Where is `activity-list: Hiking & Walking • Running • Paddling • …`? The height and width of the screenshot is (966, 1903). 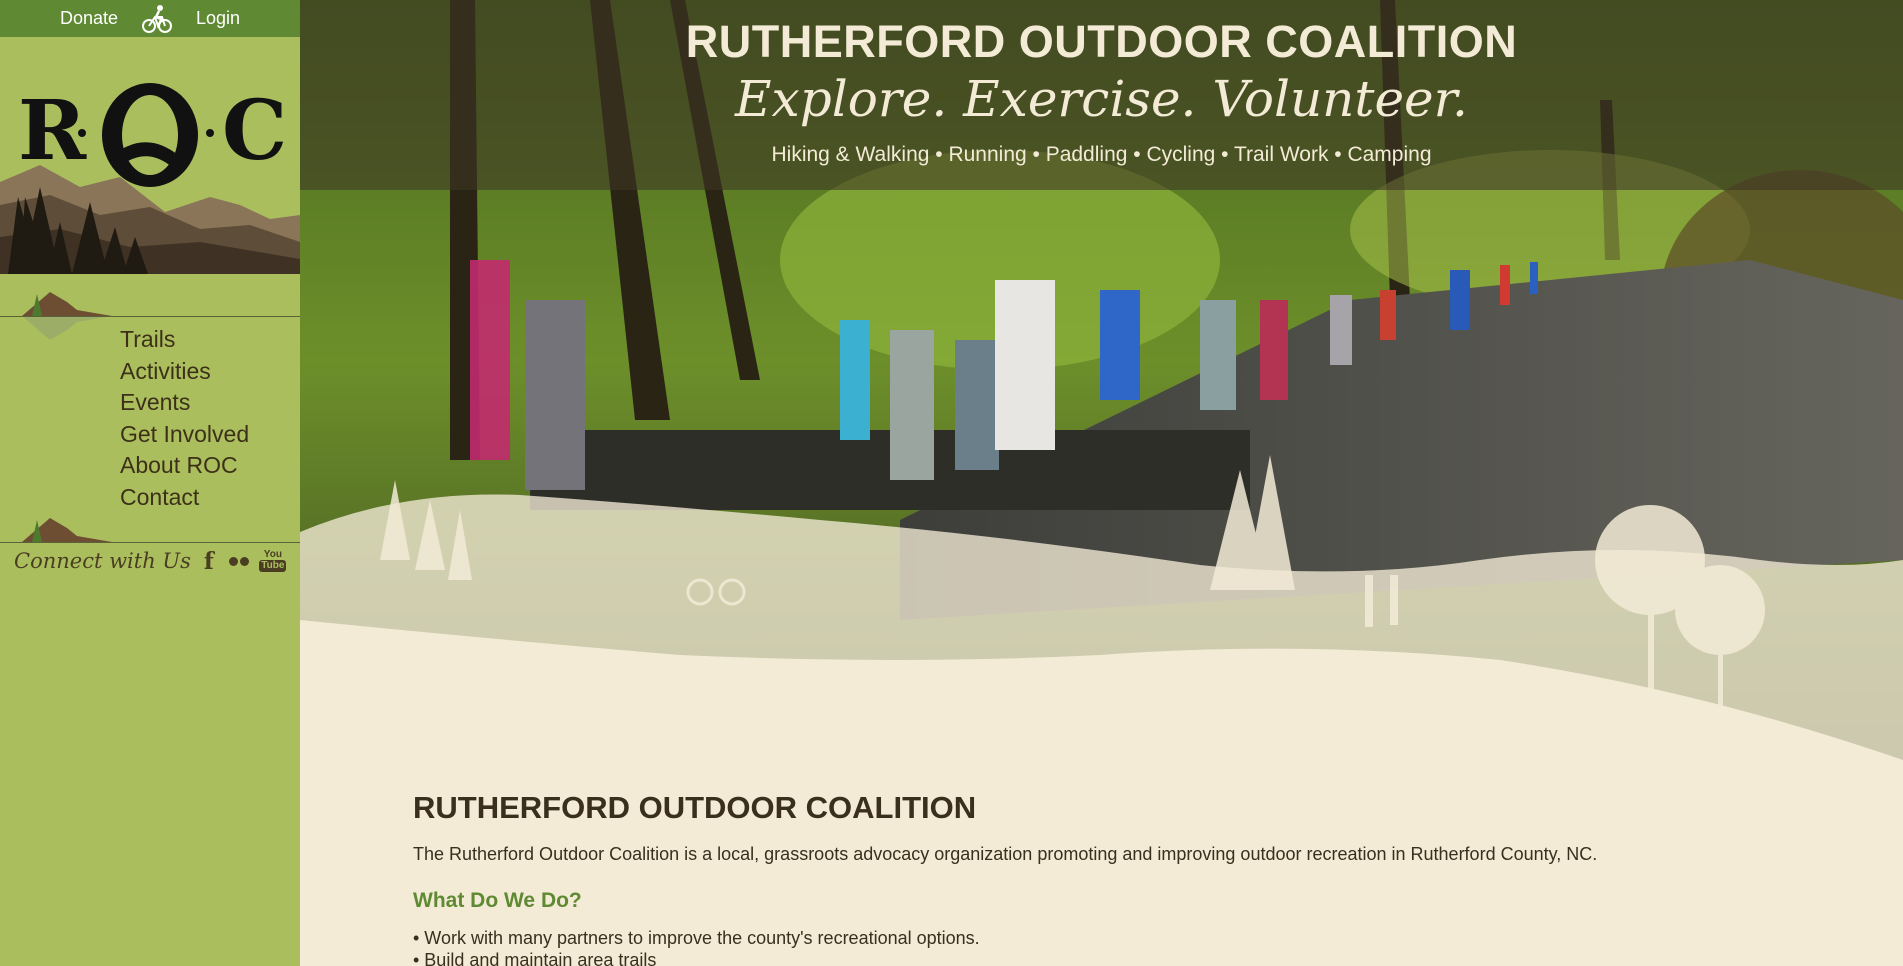
activity-list: Hiking & Walking • Running • Paddling • … is located at coordinates (1101, 154).